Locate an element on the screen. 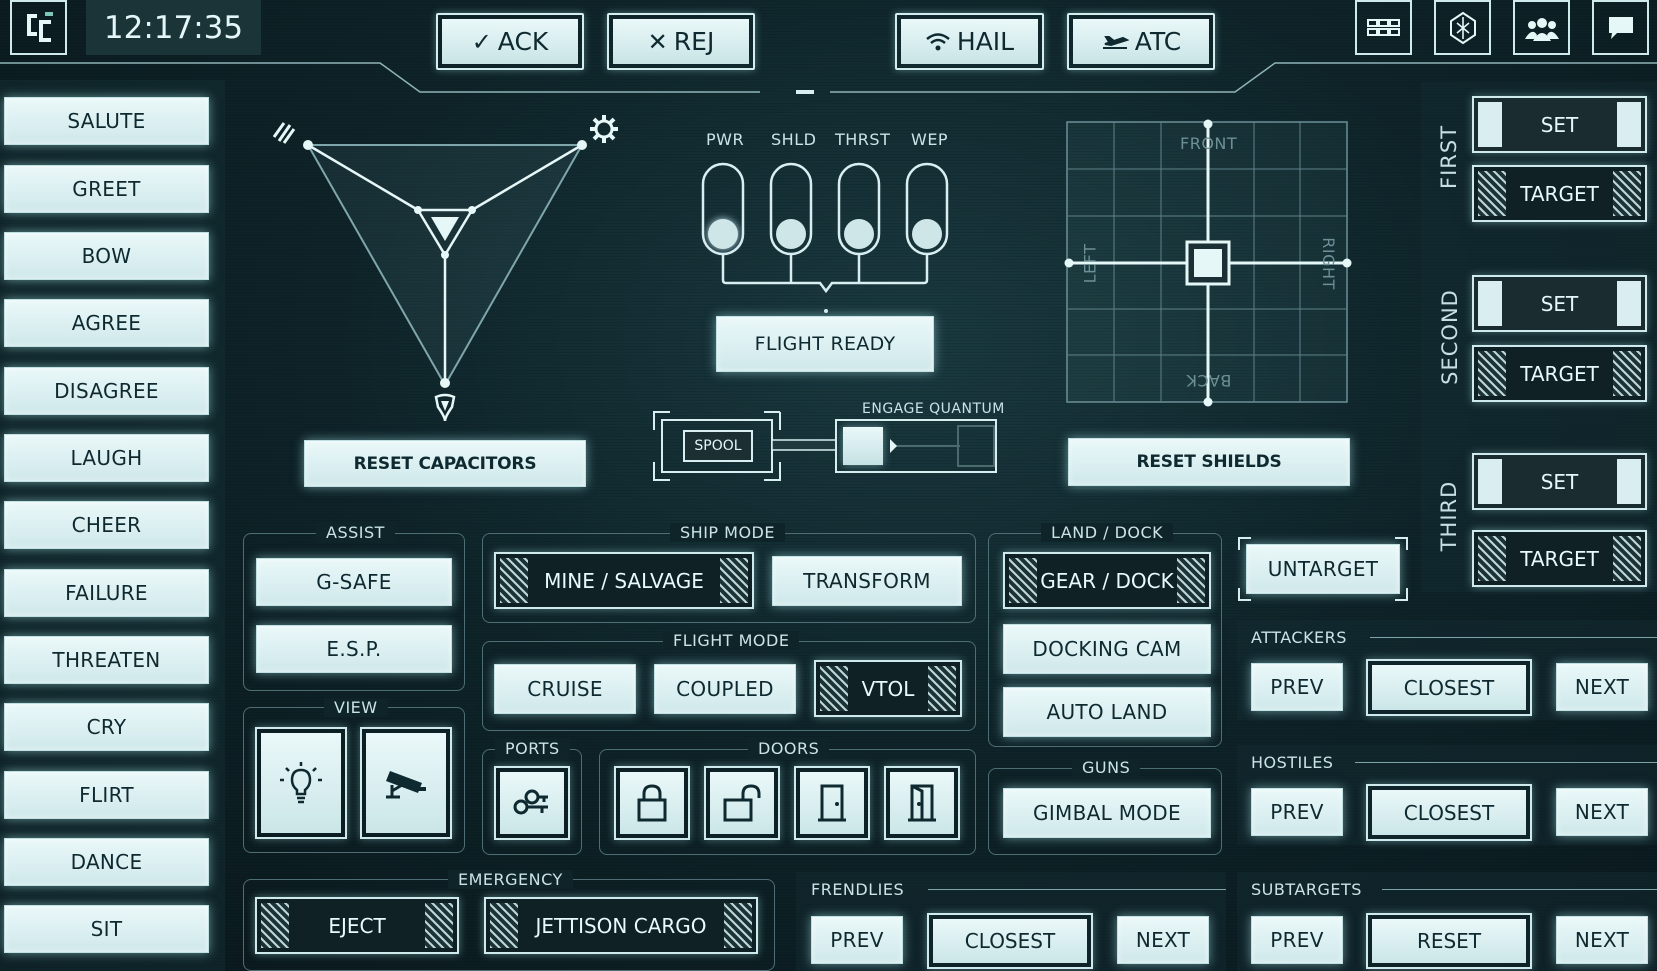 The height and width of the screenshot is (971, 1657). subtargets-title: SUBTARGETS is located at coordinates (1306, 889).